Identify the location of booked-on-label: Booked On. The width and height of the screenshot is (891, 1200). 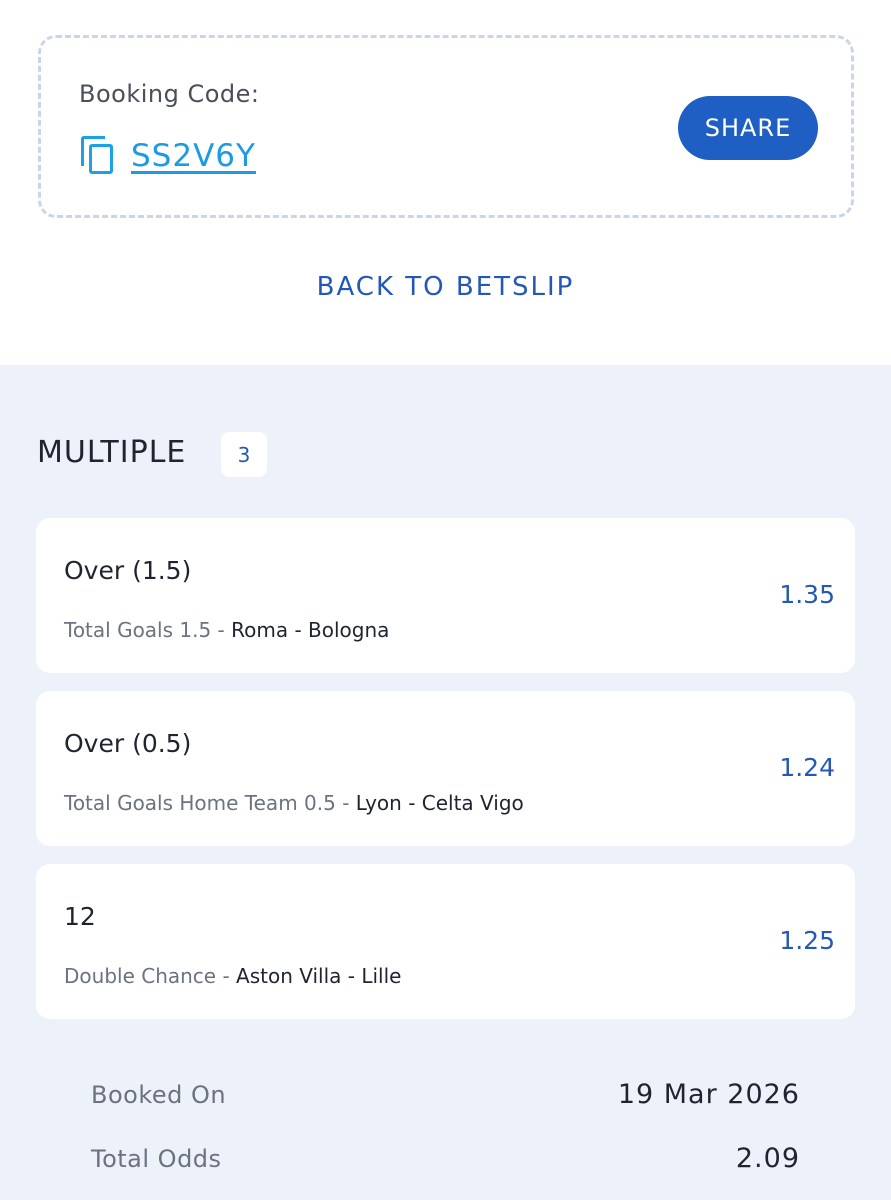
(159, 1095).